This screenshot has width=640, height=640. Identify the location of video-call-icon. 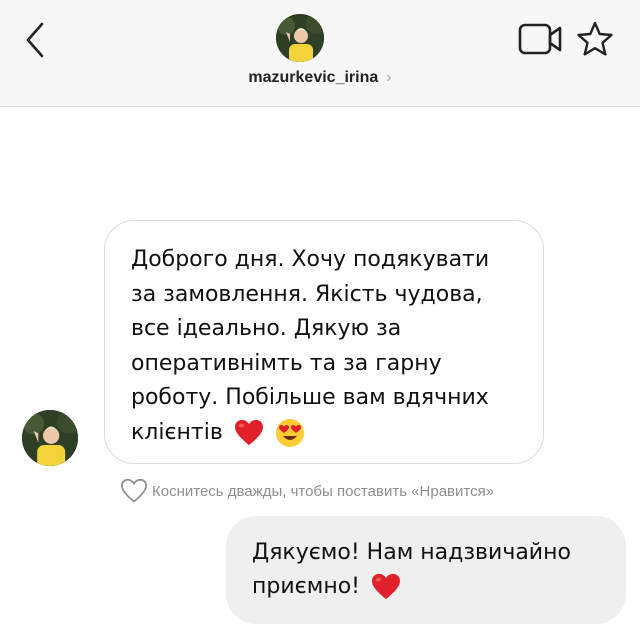
(540, 39).